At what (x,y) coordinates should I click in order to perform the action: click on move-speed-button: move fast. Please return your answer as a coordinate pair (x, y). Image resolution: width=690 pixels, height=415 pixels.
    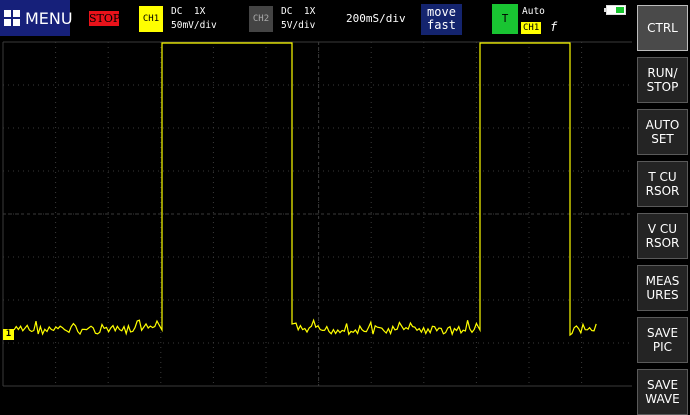
    Looking at the image, I should click on (441, 19).